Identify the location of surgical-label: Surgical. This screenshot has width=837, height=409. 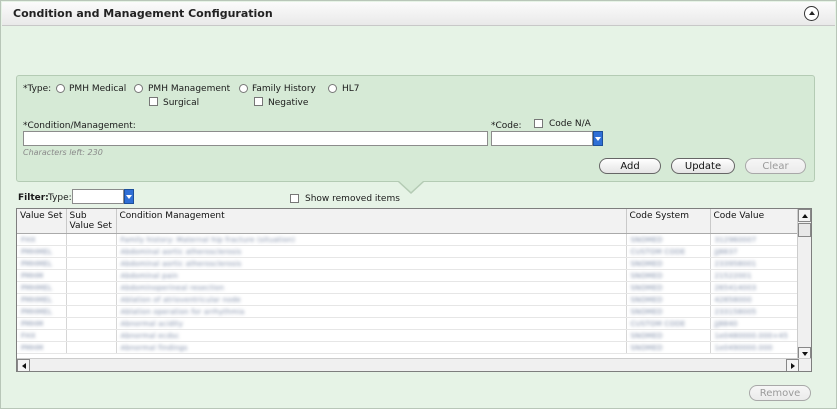
(181, 103).